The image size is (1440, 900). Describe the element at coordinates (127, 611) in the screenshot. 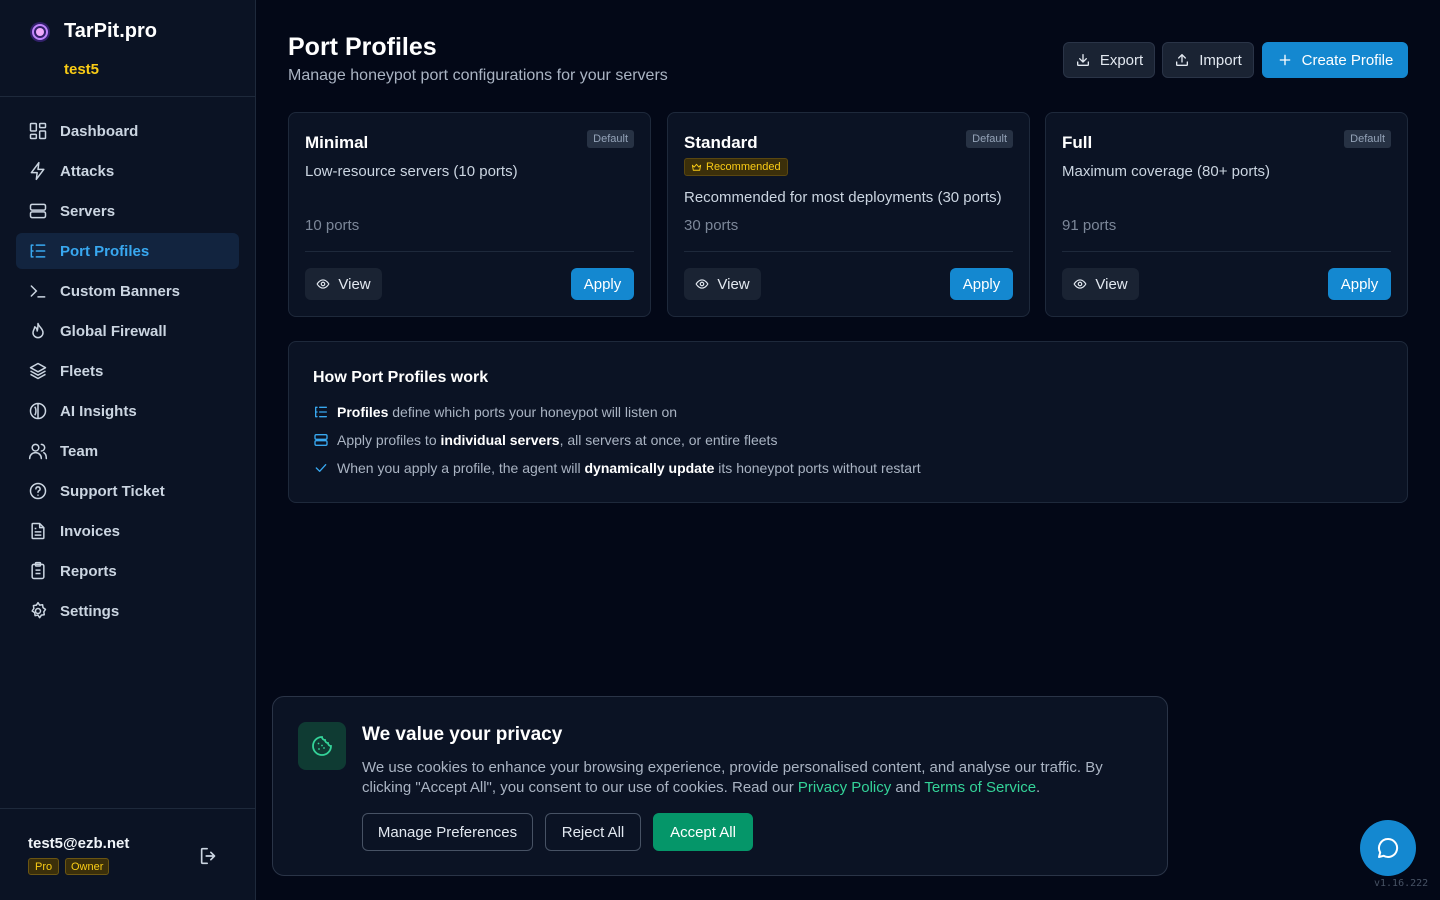

I see `sidebar-item-settings: Settings` at that location.